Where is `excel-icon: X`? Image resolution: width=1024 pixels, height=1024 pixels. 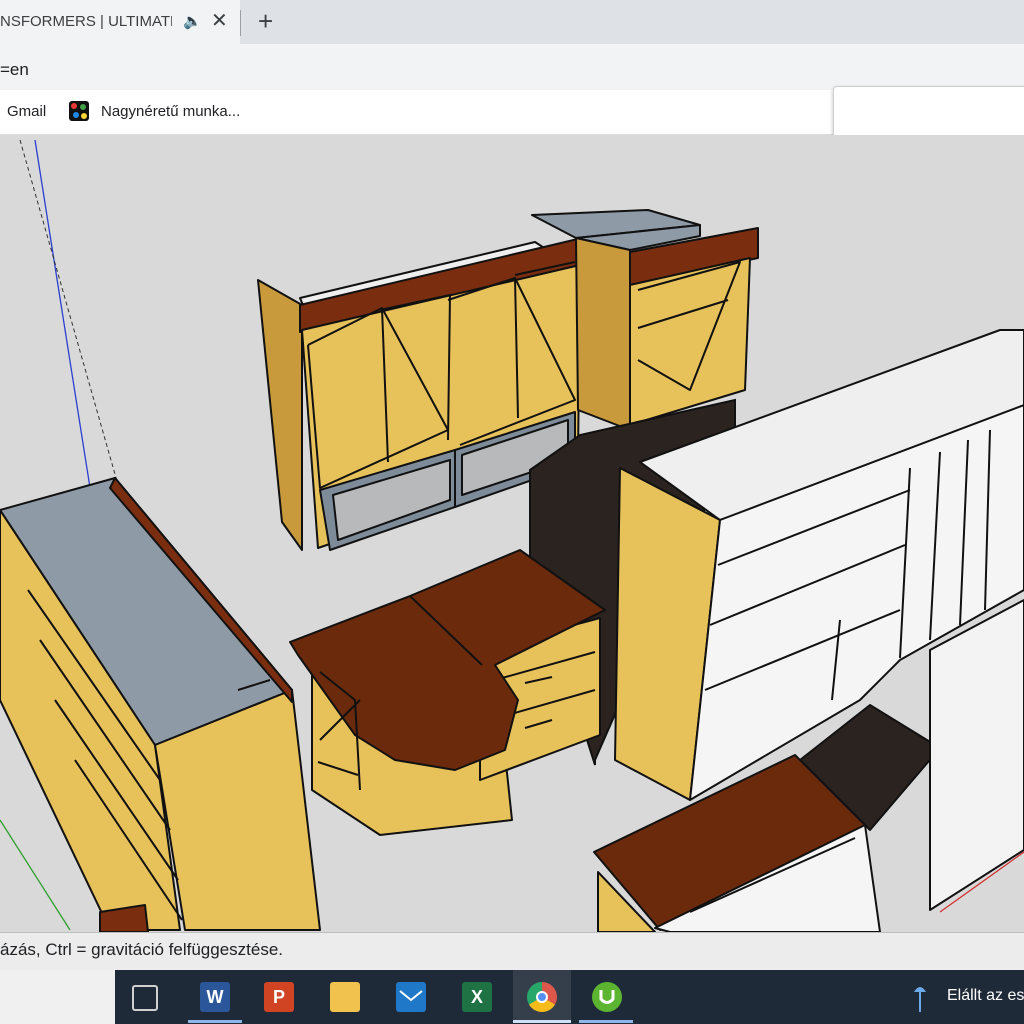
excel-icon: X is located at coordinates (477, 997).